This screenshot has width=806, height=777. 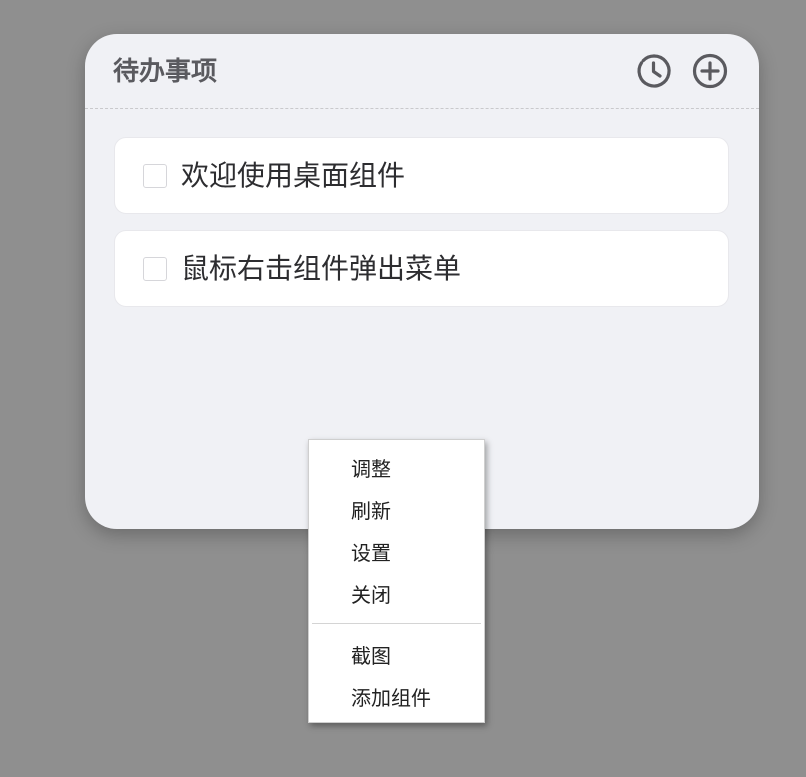 What do you see at coordinates (371, 553) in the screenshot?
I see `menu-item-label: 设置` at bounding box center [371, 553].